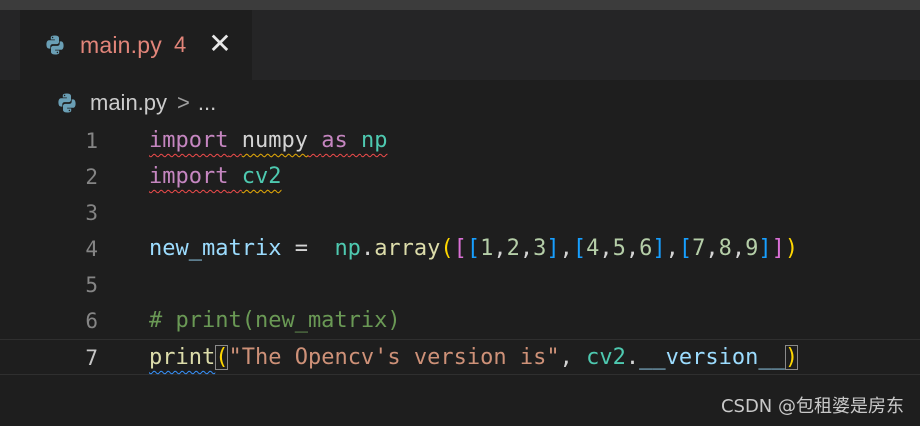 The image size is (920, 426). I want to click on problem-count-badge: 4, so click(180, 44).